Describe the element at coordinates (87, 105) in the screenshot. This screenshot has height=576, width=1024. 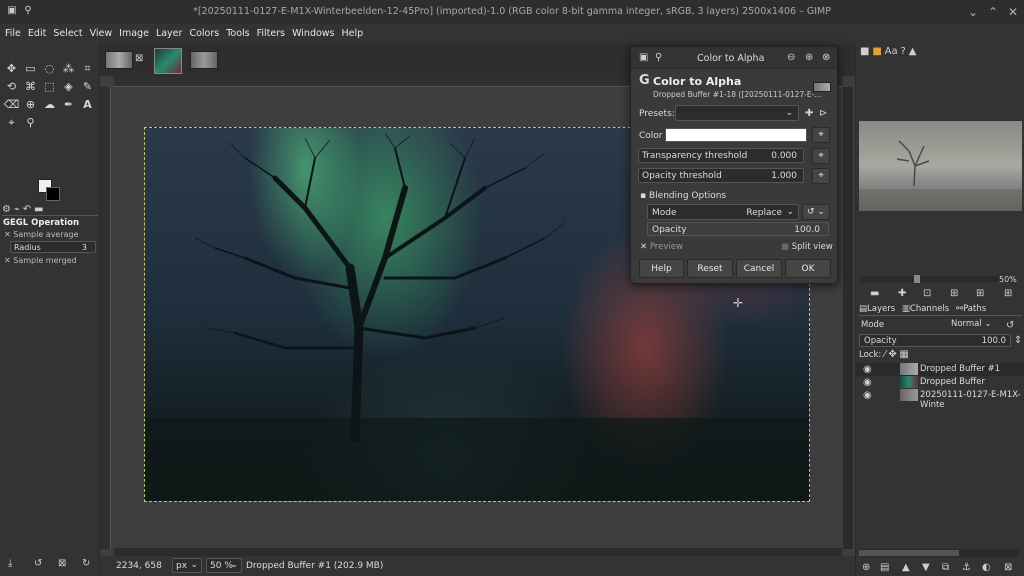
I see `text-tool-icon: A` at that location.